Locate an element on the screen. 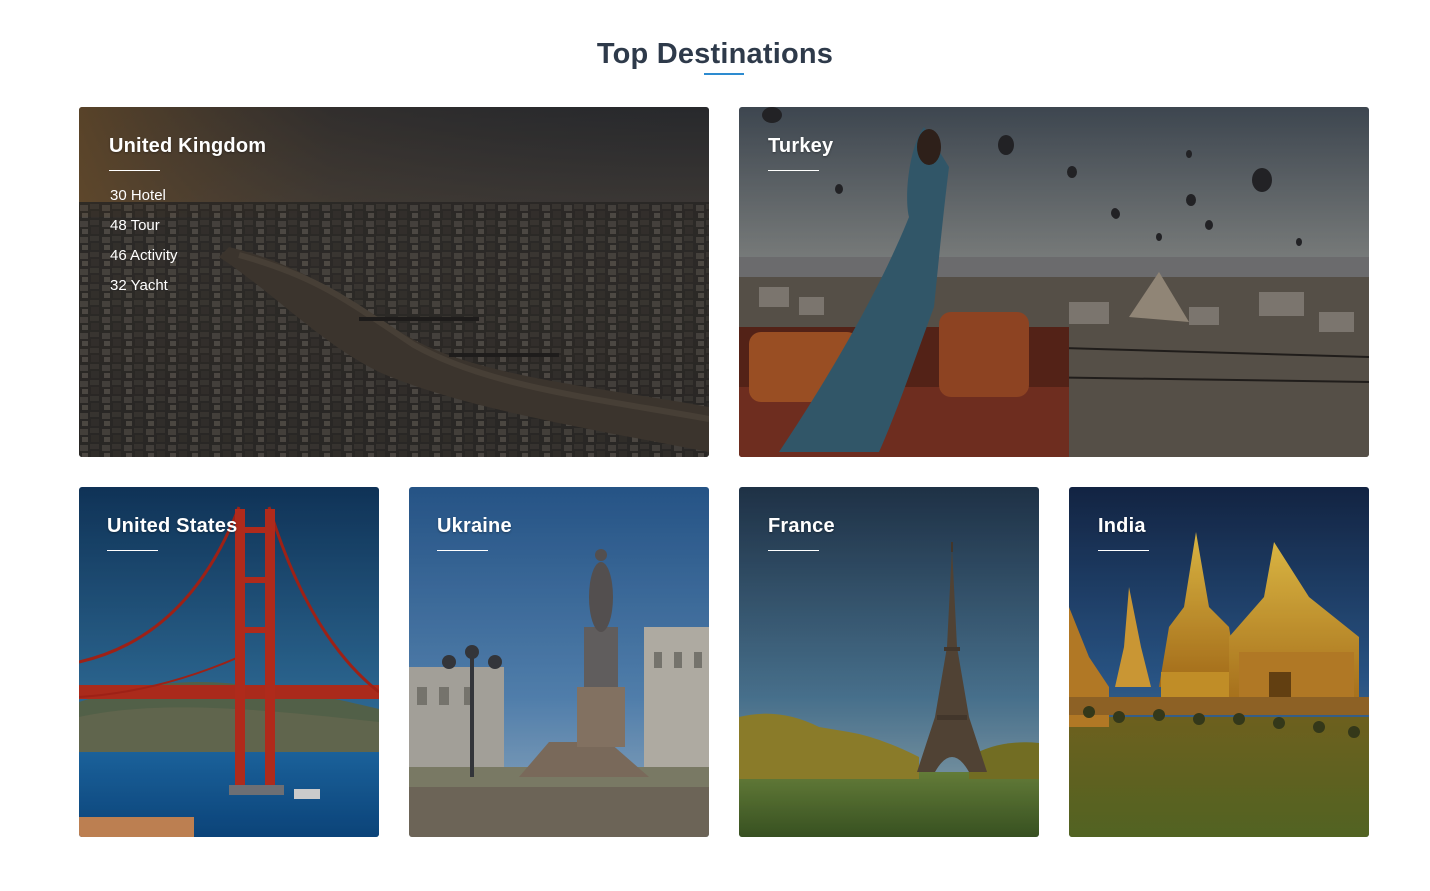  destination-name: India is located at coordinates (1122, 526).